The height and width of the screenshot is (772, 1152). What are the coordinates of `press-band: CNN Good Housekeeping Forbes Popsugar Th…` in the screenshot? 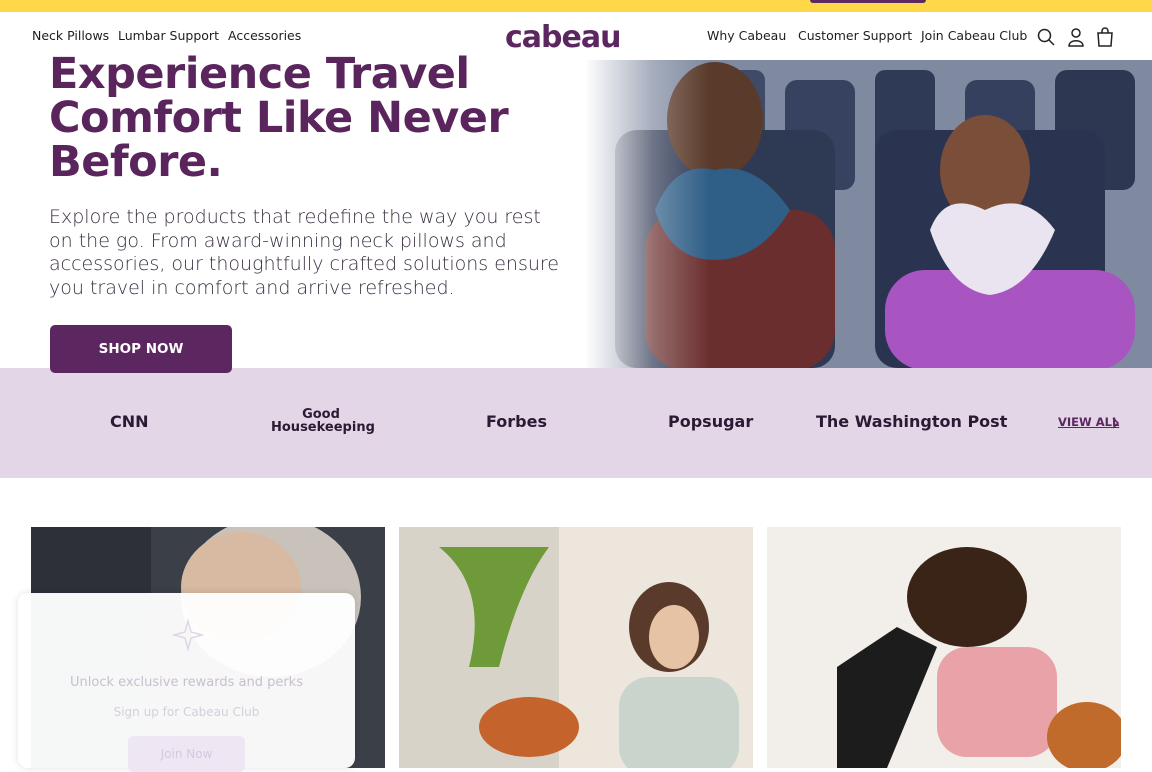 It's located at (576, 423).